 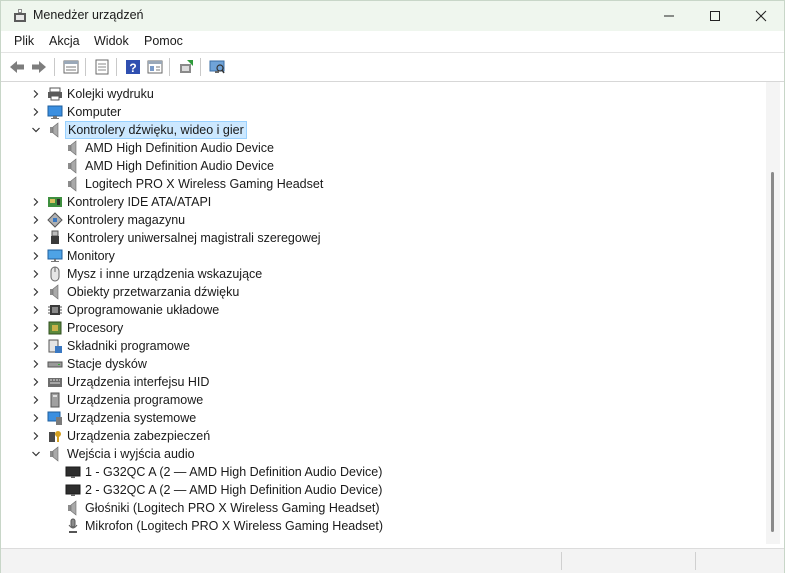 What do you see at coordinates (55, 328) in the screenshot?
I see `processor-icon` at bounding box center [55, 328].